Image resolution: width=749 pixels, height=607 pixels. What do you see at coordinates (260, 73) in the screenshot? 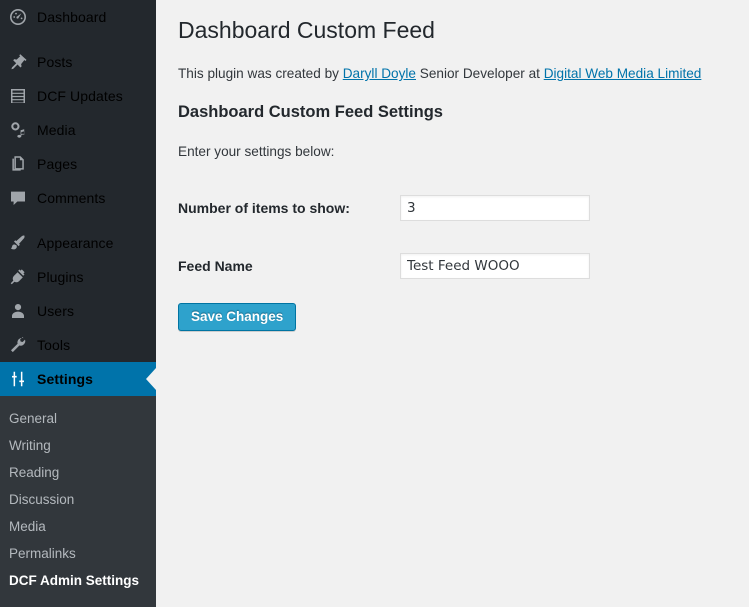
I see `byline-prefix: This plugin was created by` at bounding box center [260, 73].